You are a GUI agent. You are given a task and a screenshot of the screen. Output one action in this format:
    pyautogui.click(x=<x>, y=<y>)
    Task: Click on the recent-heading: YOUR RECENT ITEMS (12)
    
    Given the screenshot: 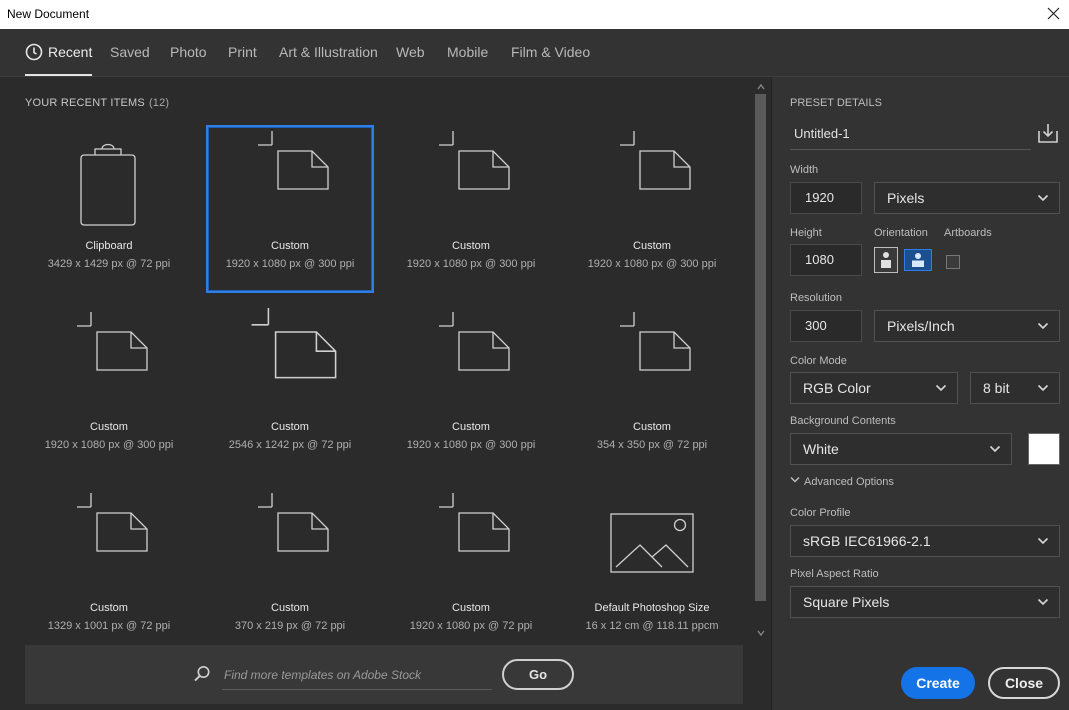 What is the action you would take?
    pyautogui.click(x=97, y=103)
    